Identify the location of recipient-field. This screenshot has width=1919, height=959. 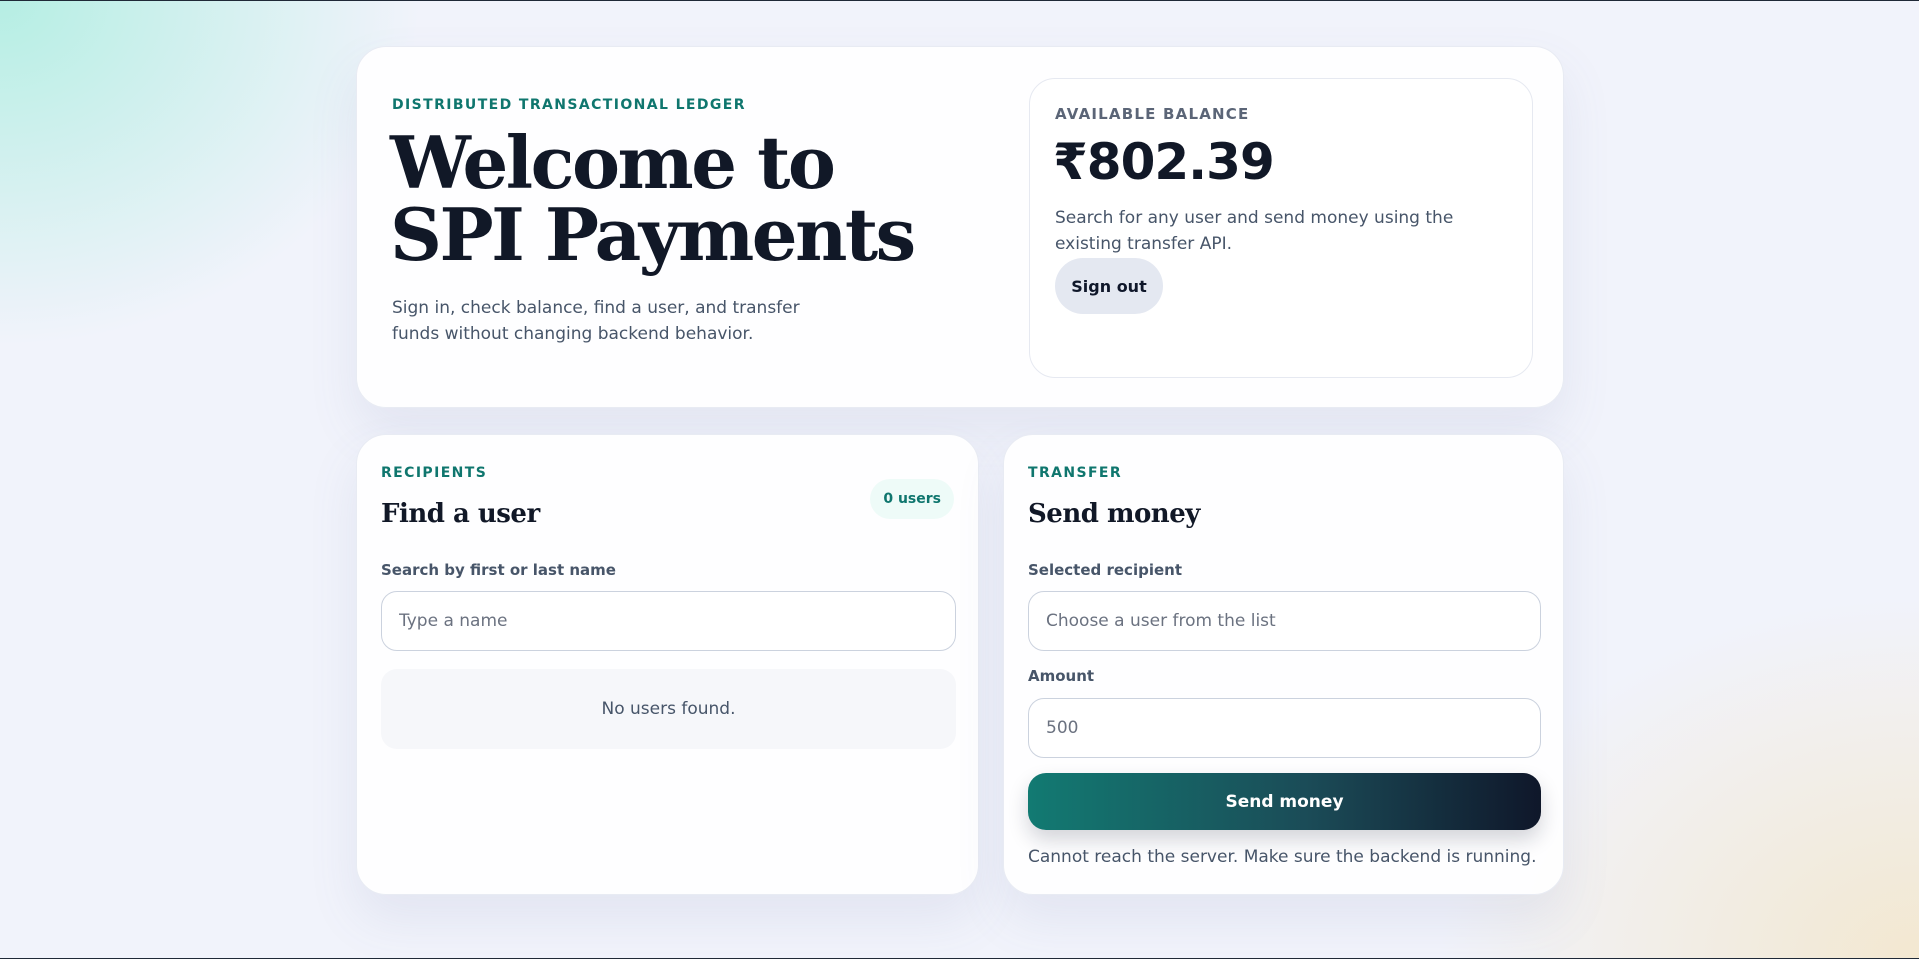
(1284, 621).